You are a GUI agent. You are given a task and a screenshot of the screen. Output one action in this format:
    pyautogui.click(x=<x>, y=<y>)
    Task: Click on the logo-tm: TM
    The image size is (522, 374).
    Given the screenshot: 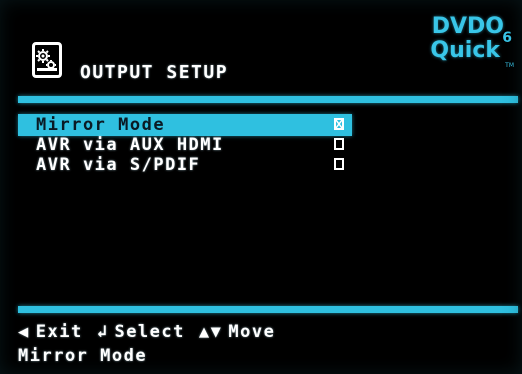 What is the action you would take?
    pyautogui.click(x=509, y=65)
    